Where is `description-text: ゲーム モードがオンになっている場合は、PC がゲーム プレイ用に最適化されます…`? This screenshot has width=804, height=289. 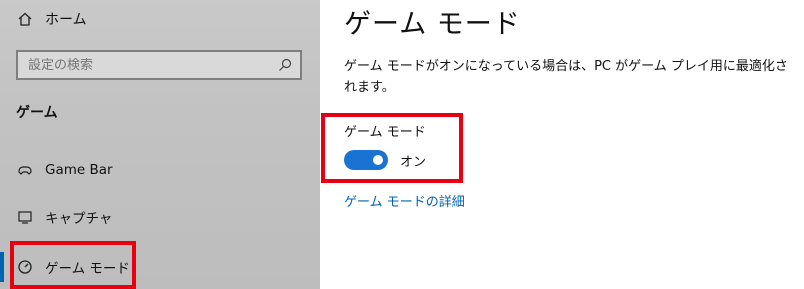 description-text: ゲーム モードがオンになっている場合は、PC がゲーム プレイ用に最適化されます… is located at coordinates (566, 77).